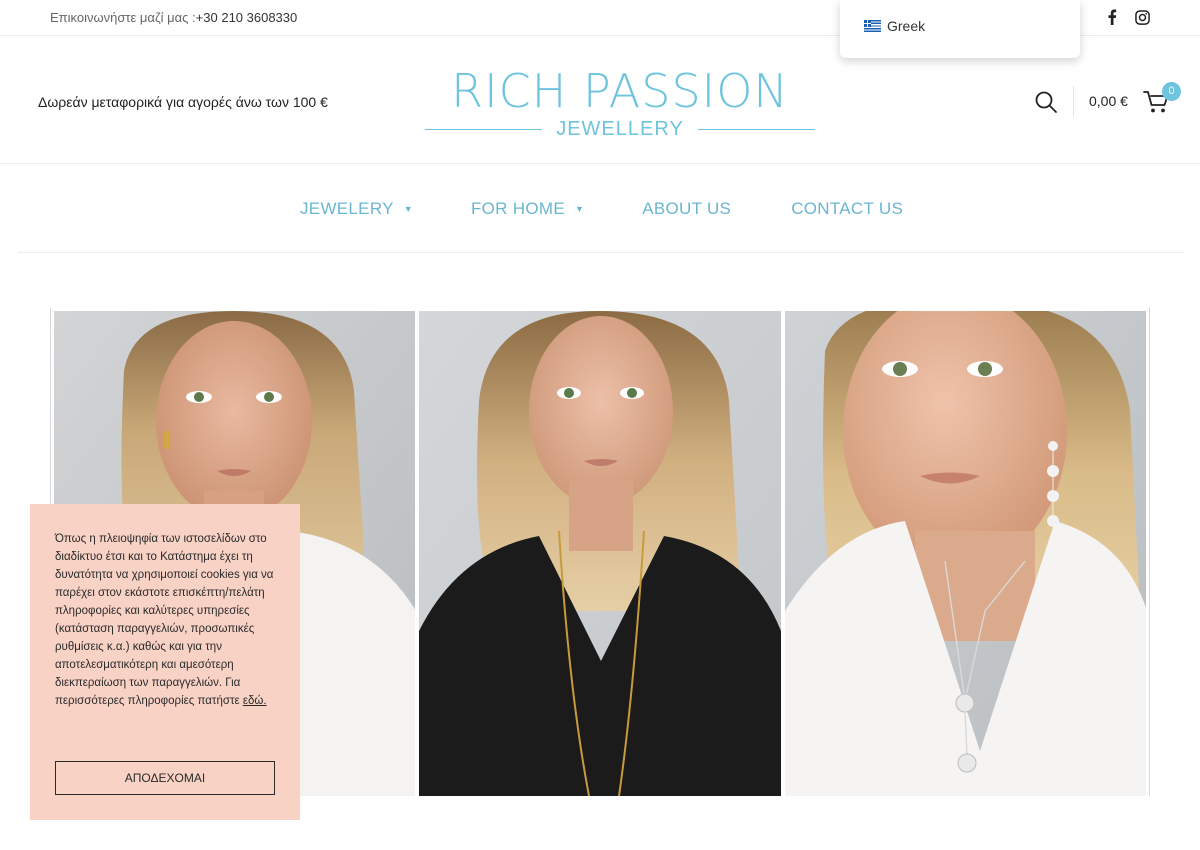 Image resolution: width=1200 pixels, height=850 pixels. What do you see at coordinates (620, 91) in the screenshot?
I see `logo-title: RICH PASSION` at bounding box center [620, 91].